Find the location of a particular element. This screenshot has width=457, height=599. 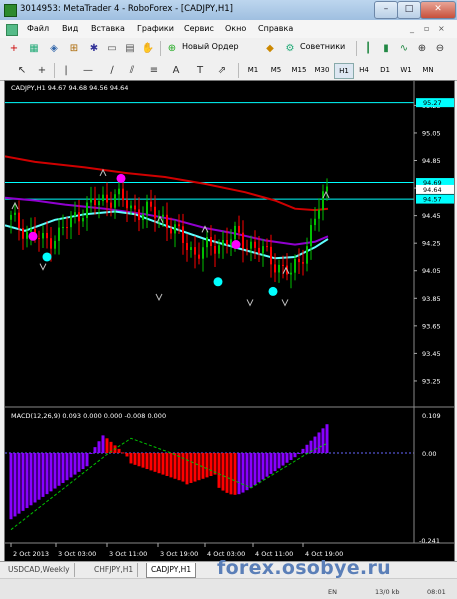

crosshair-icon: + is located at coordinates (42, 70).